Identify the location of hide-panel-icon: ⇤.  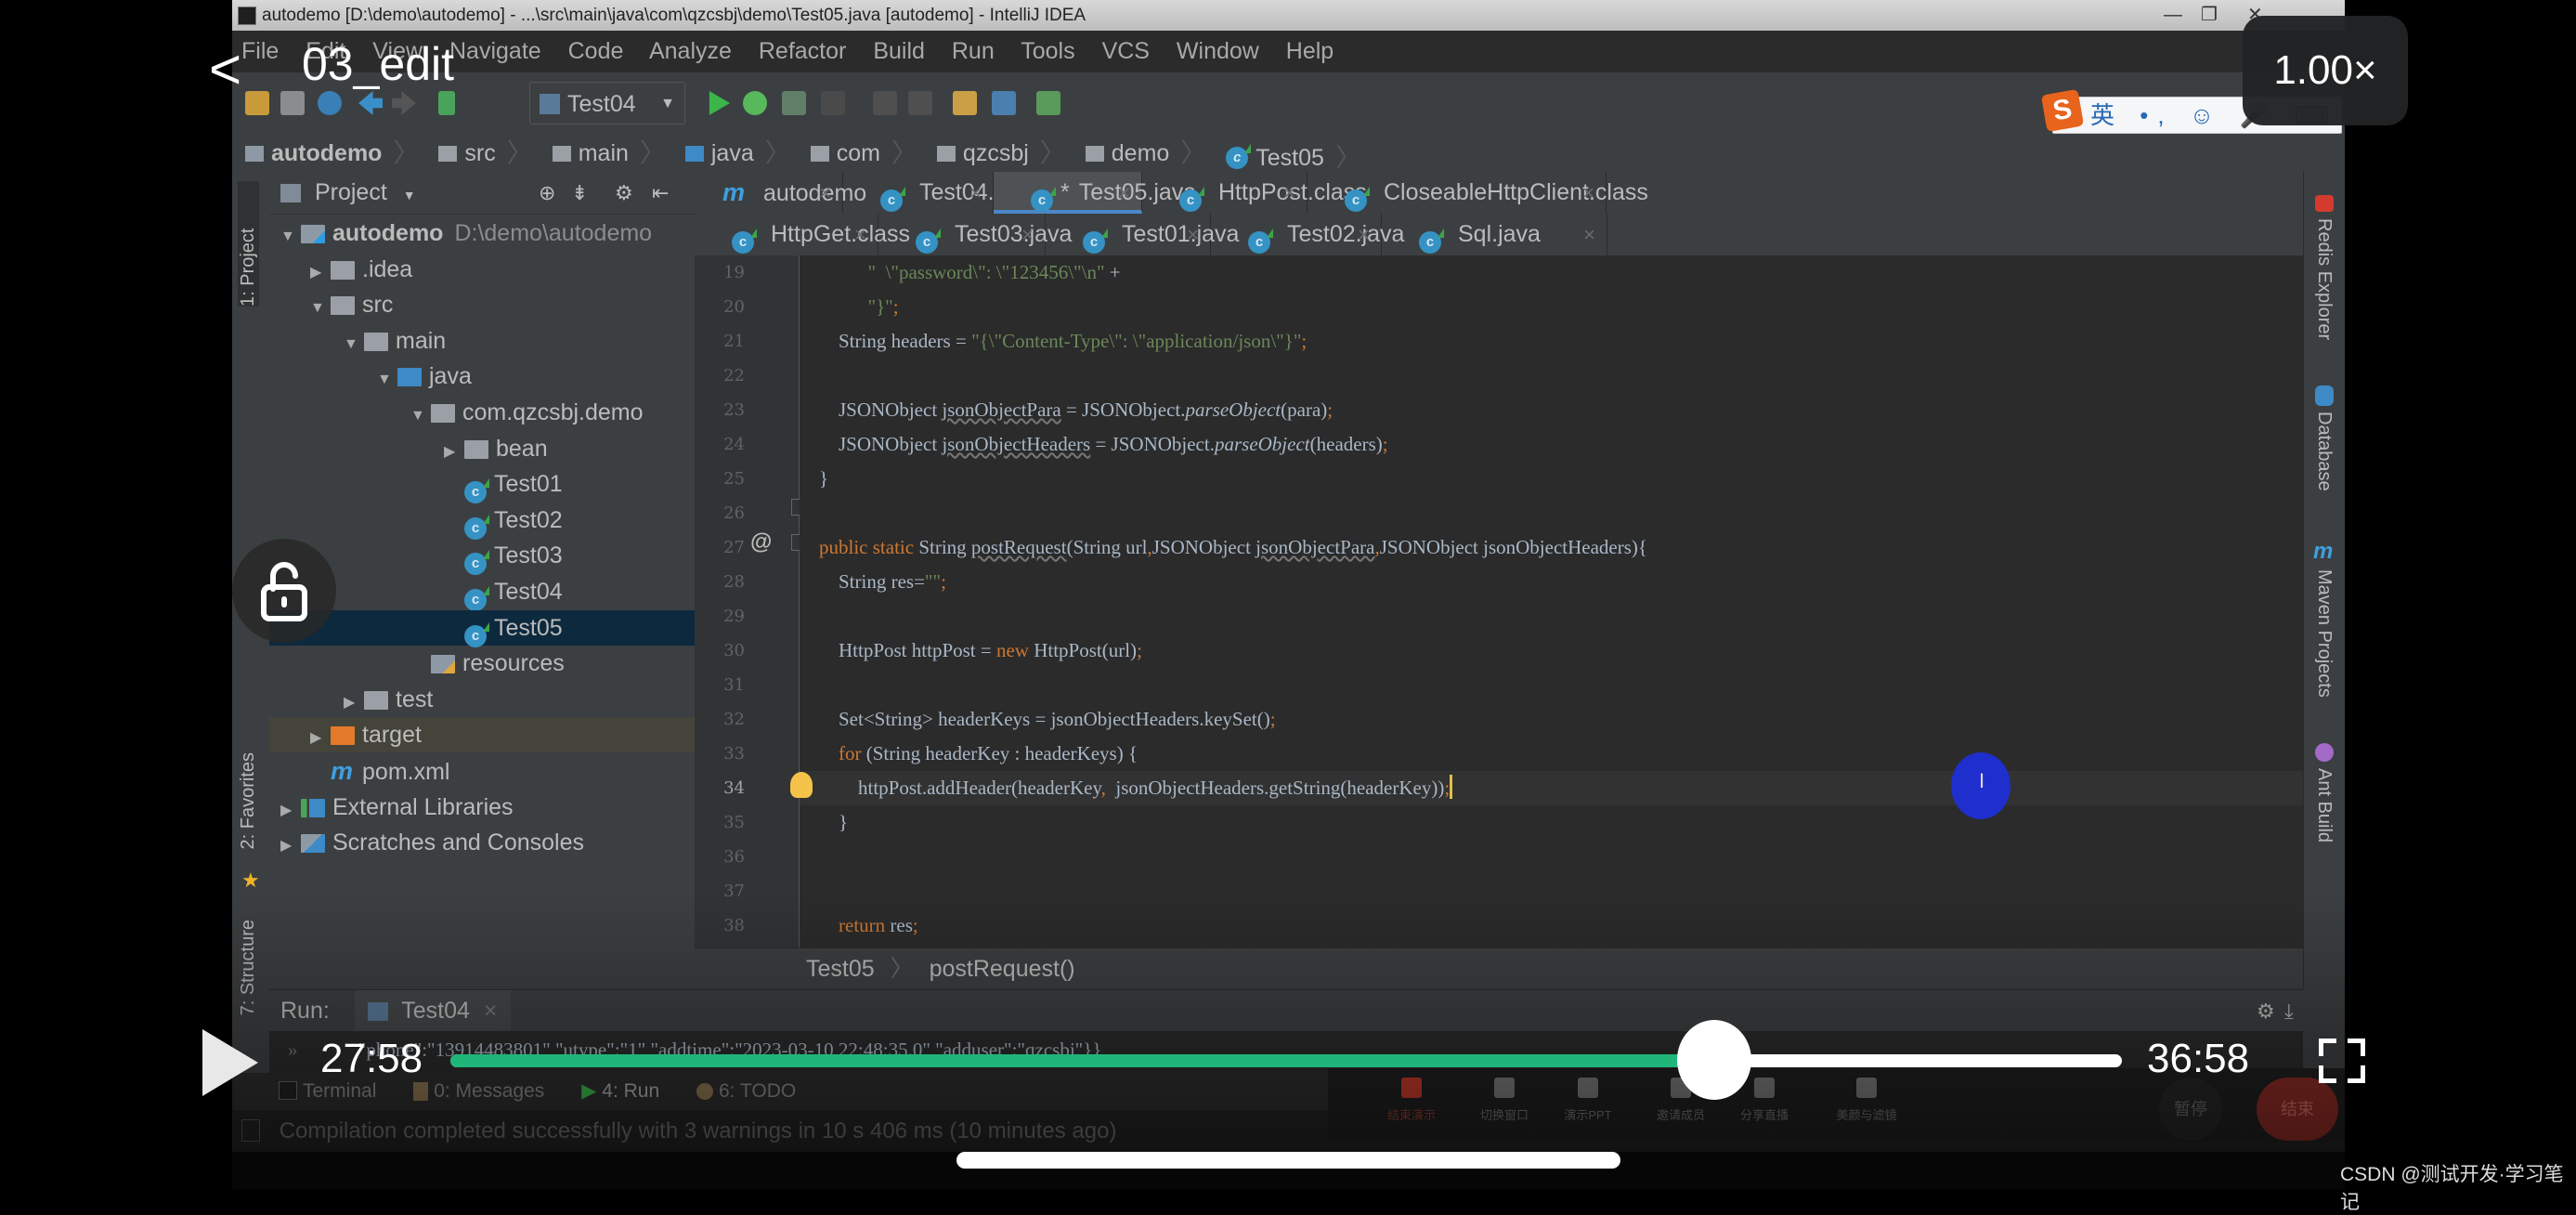
(660, 193).